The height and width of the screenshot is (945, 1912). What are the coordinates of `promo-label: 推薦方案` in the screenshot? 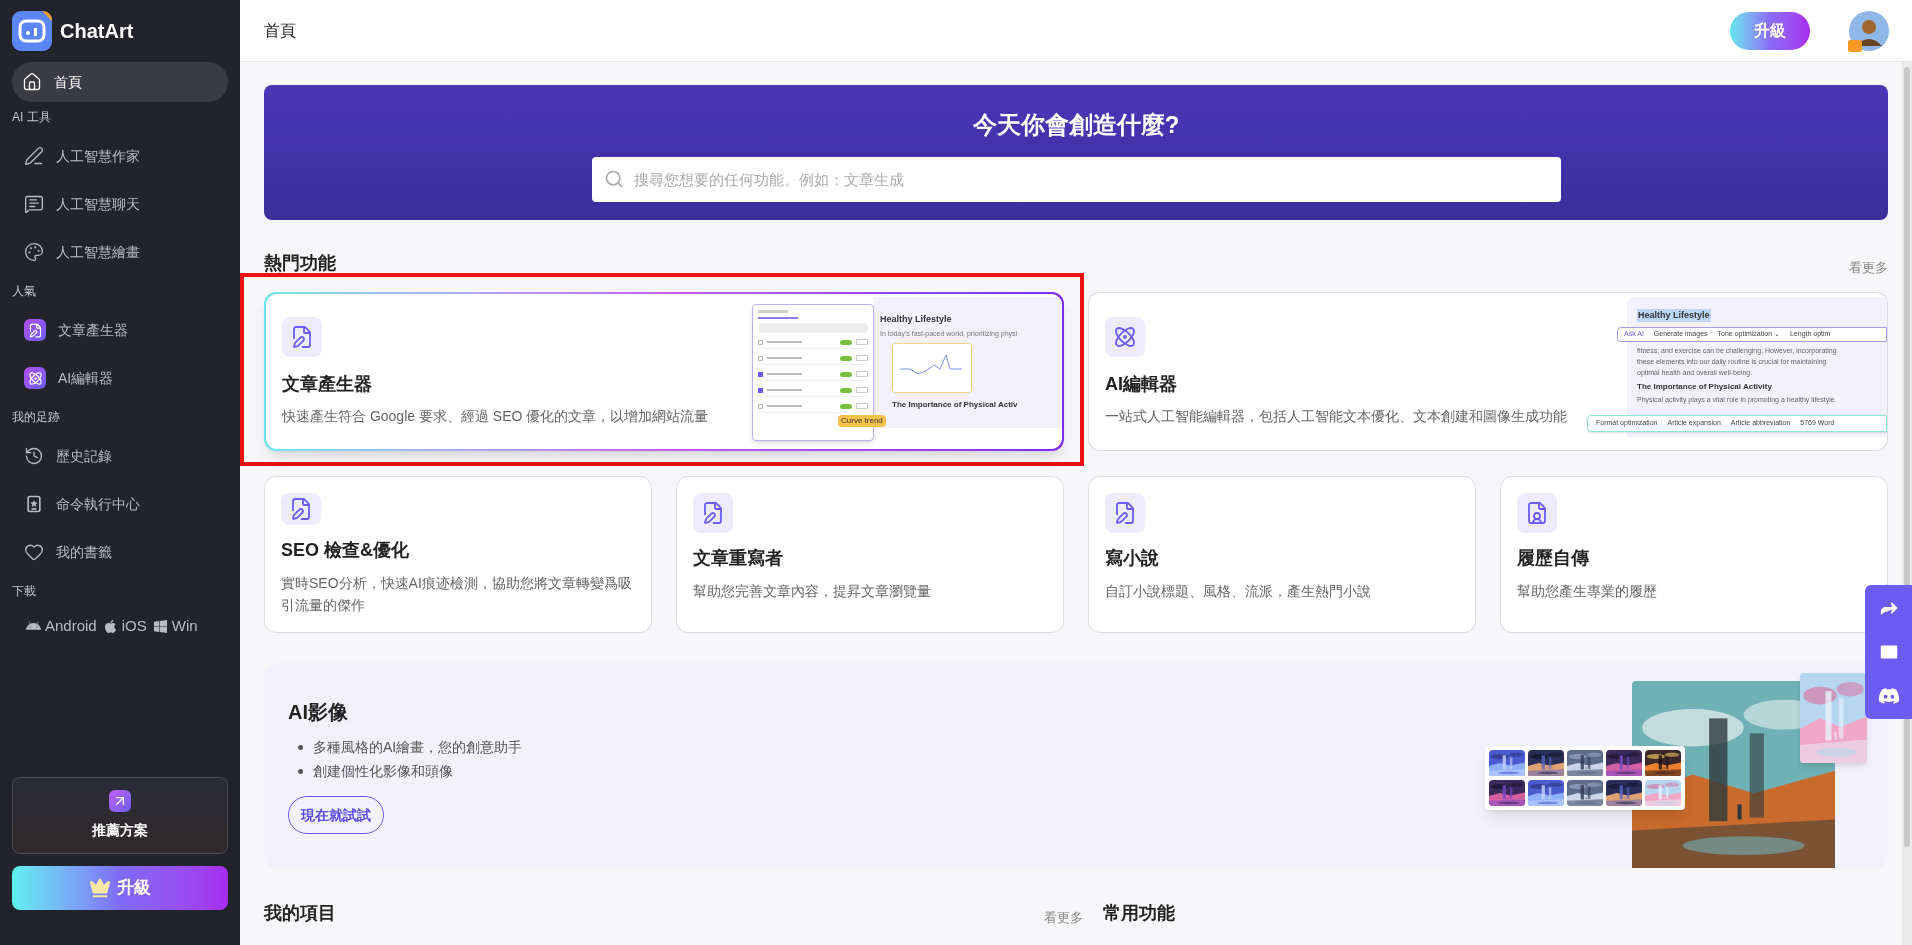 It's located at (120, 830).